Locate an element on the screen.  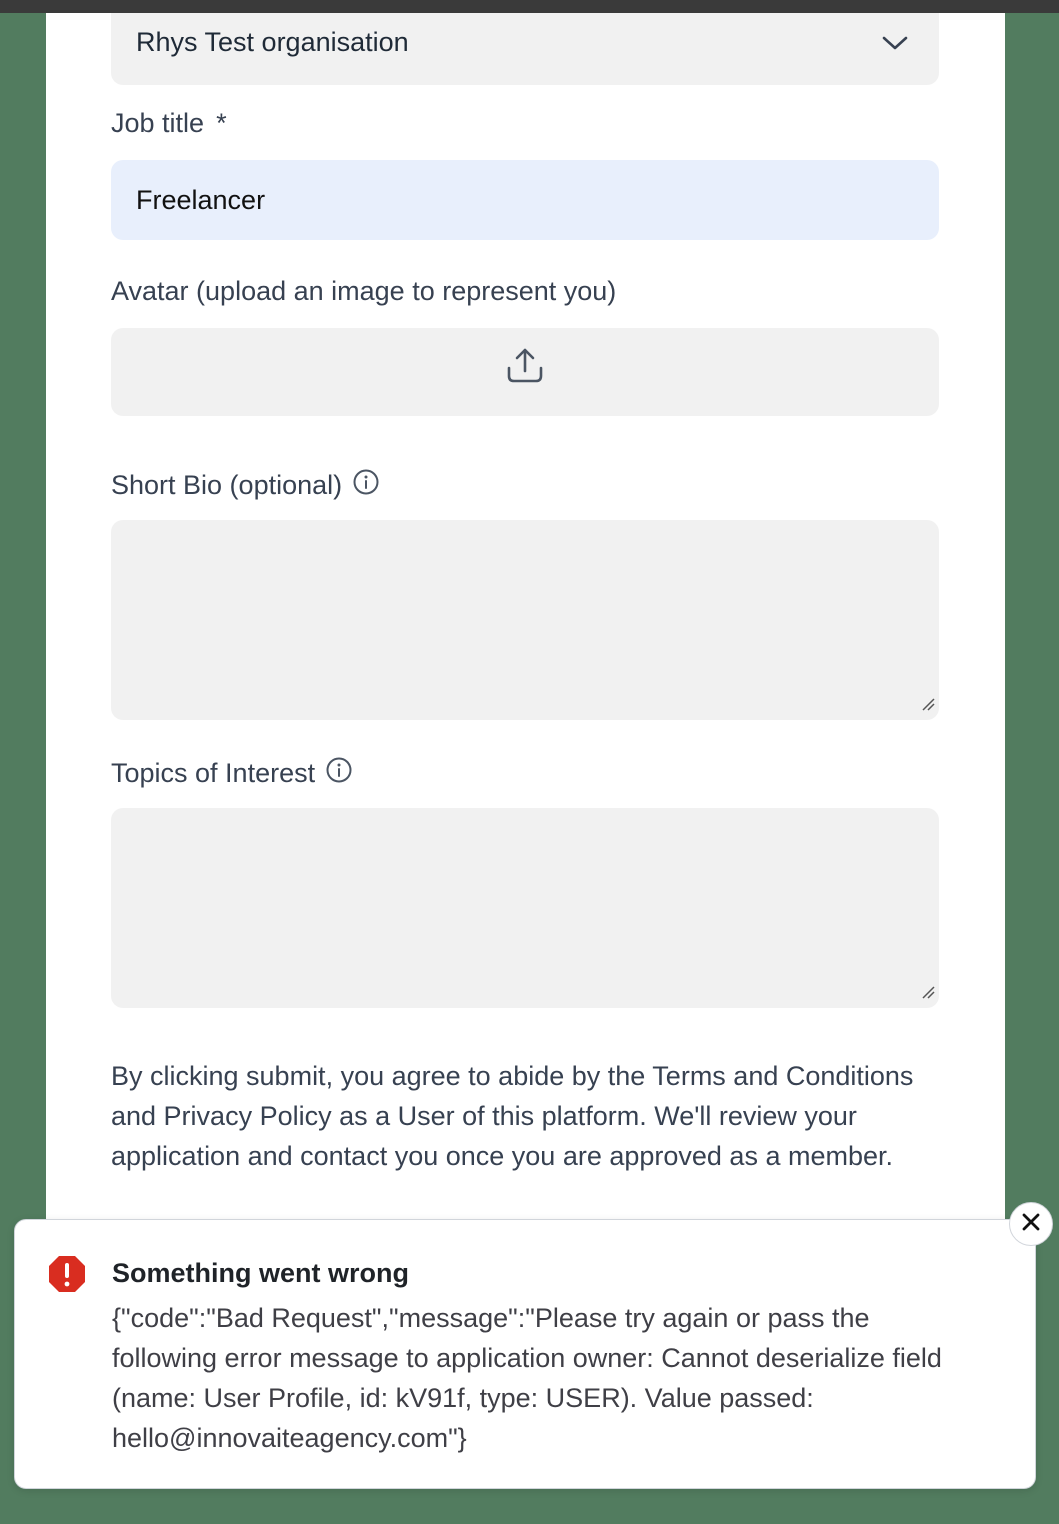
upload-icon is located at coordinates (525, 368).